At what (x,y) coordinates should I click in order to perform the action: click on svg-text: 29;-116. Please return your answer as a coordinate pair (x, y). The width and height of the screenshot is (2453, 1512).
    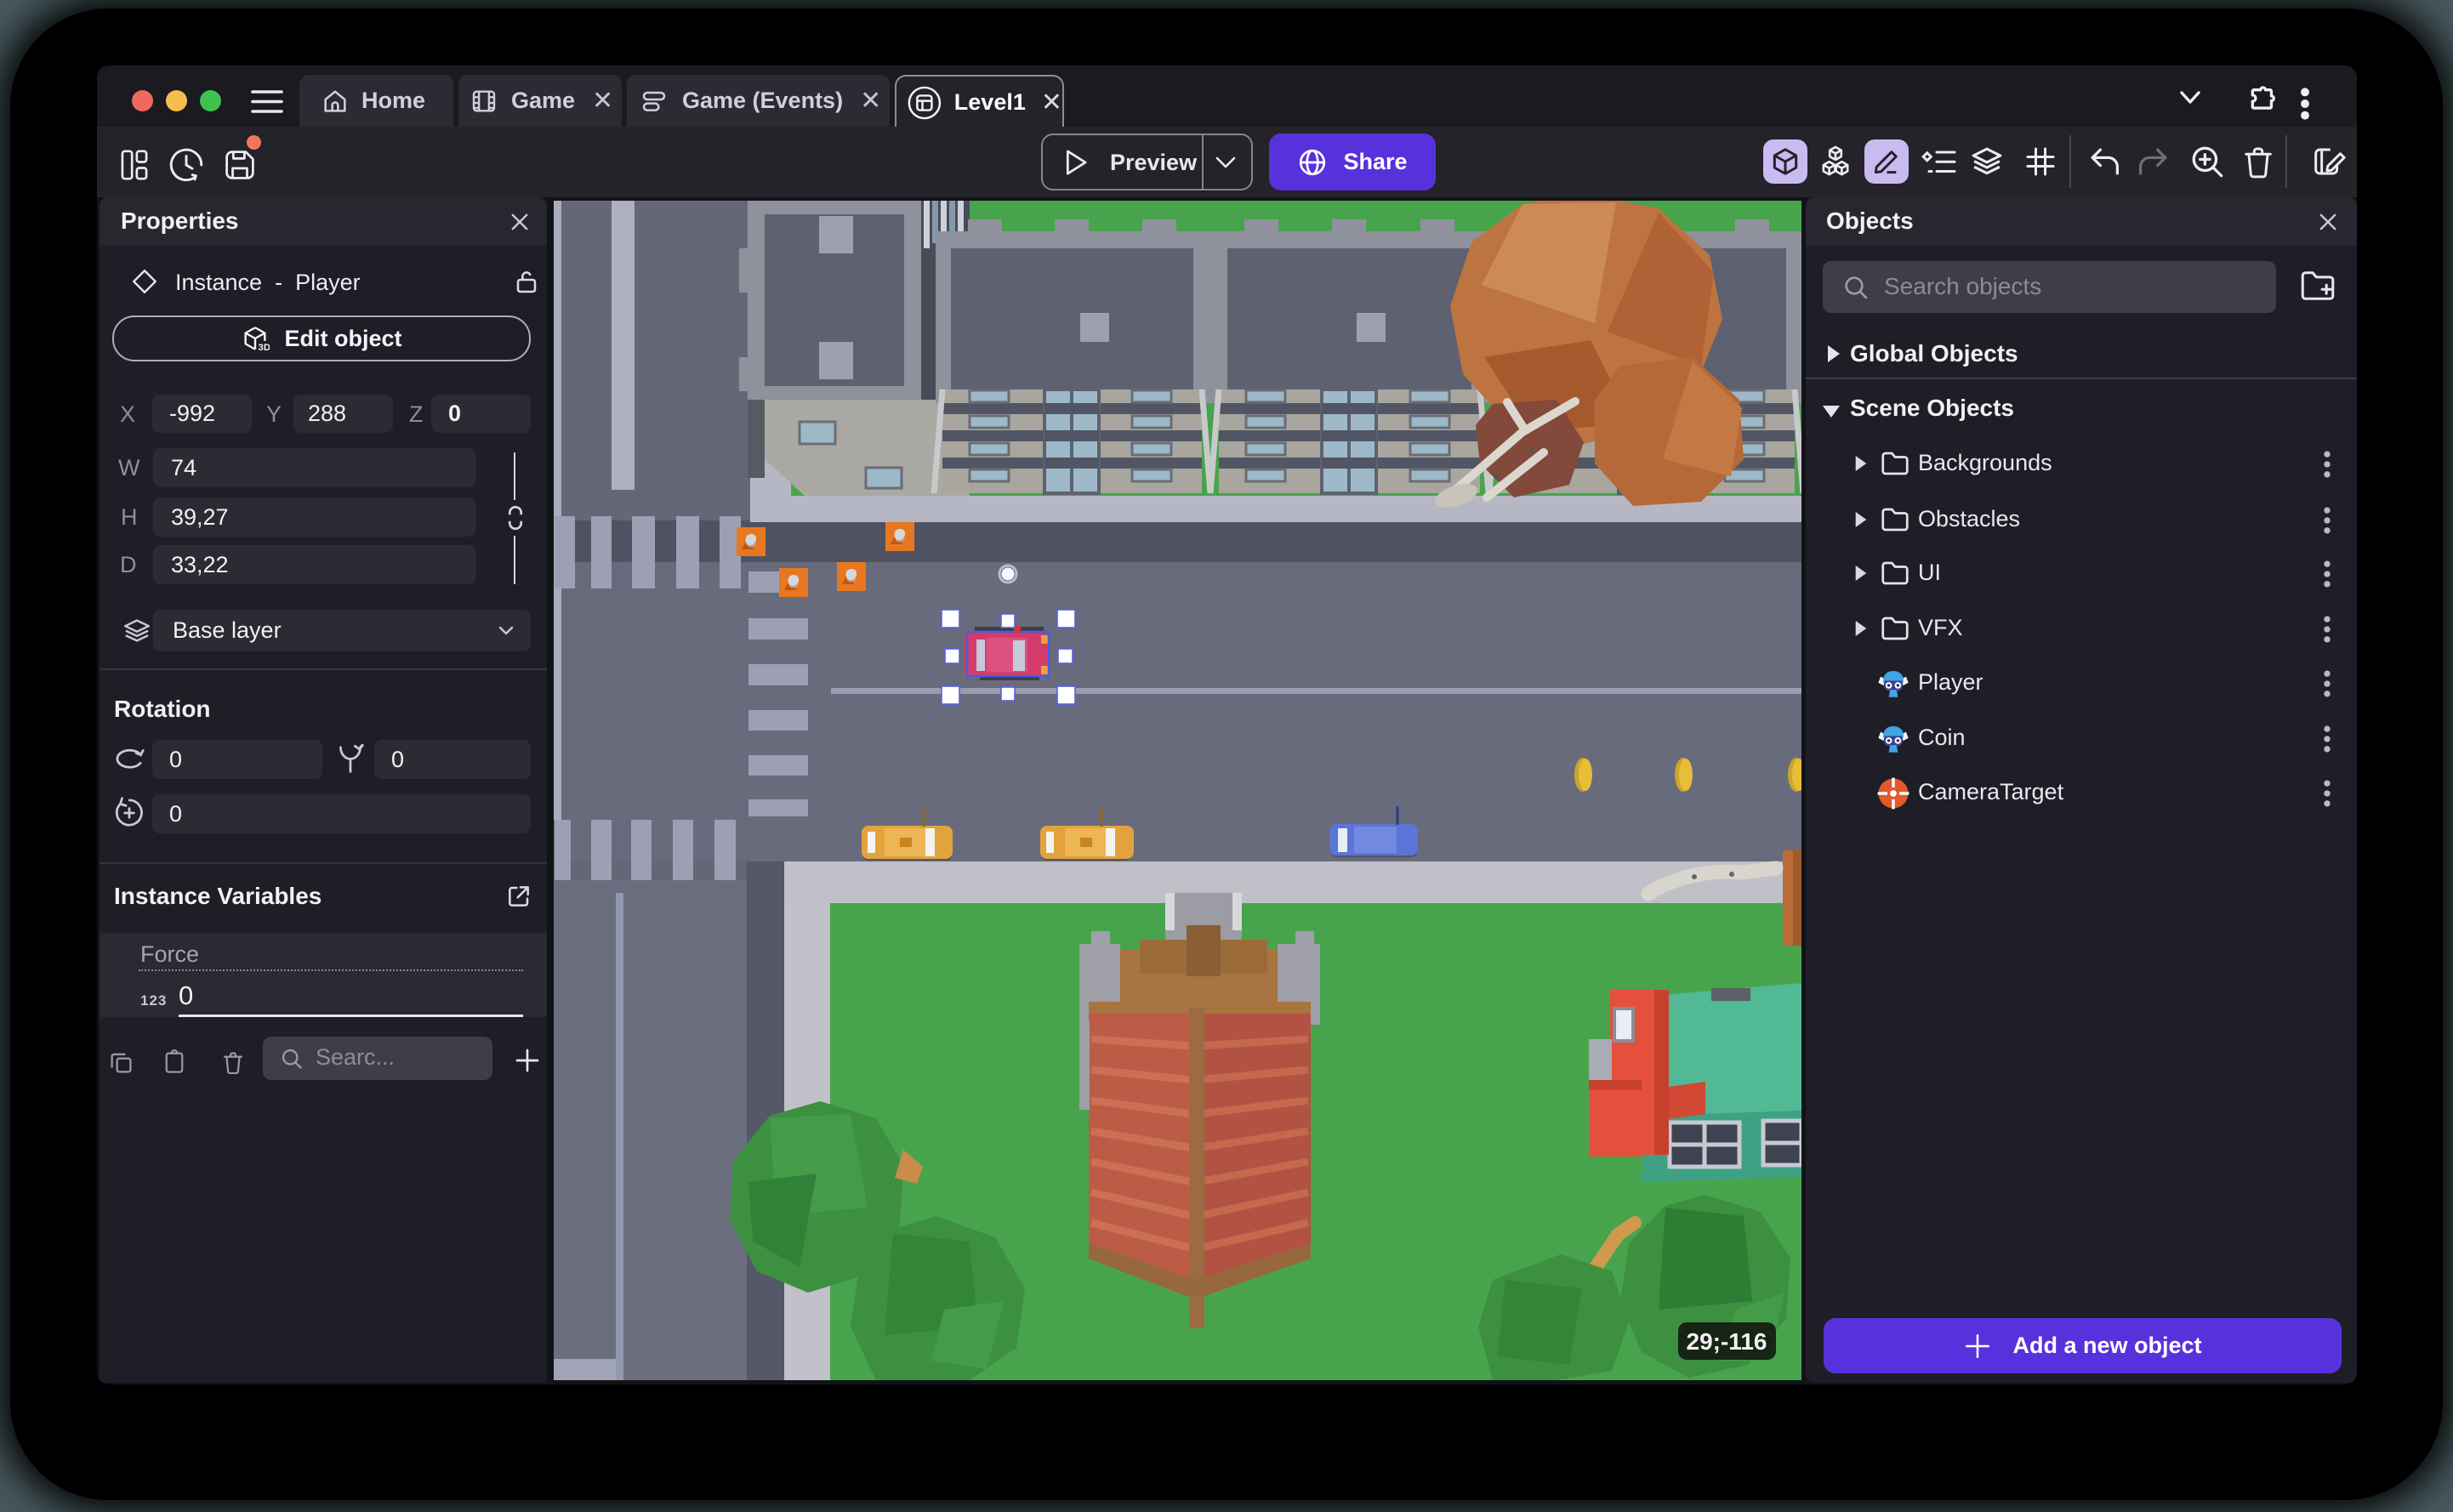
    Looking at the image, I should click on (1727, 1341).